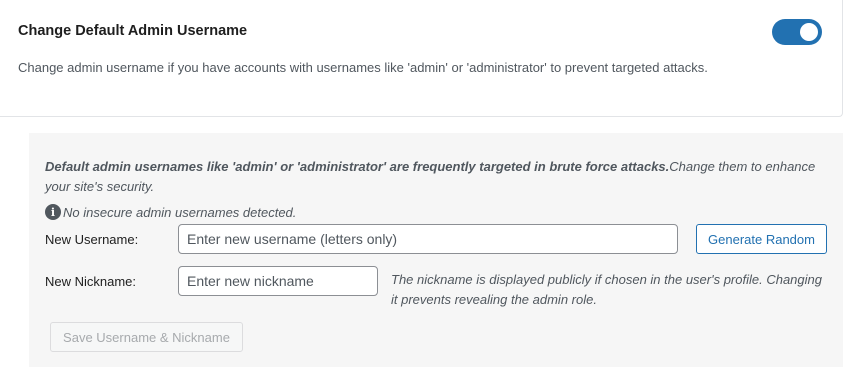  What do you see at coordinates (809, 32) in the screenshot?
I see `toggle-knob` at bounding box center [809, 32].